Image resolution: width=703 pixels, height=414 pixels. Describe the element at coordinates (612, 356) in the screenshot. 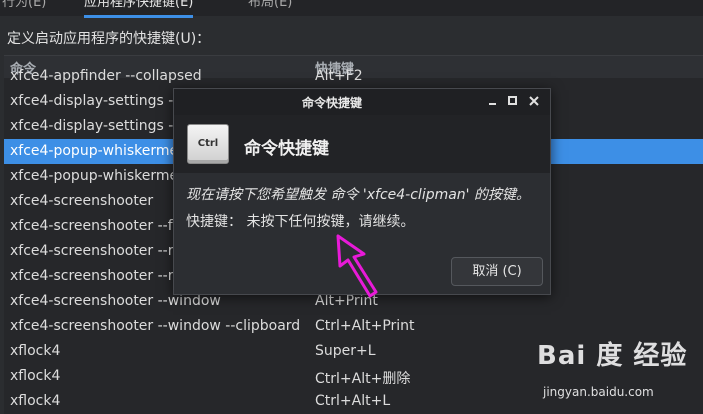

I see `watermark-logo: Bai 度 经验` at that location.